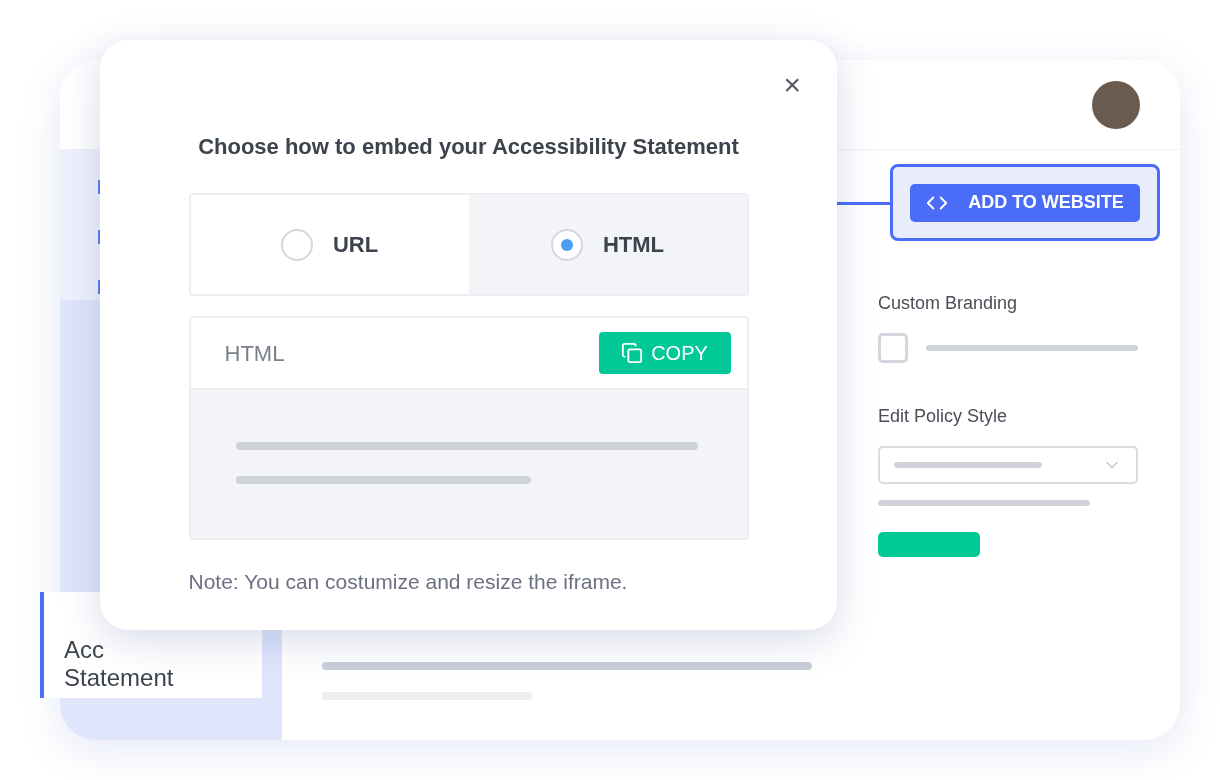 This screenshot has width=1220, height=780. I want to click on branding-checkbox, so click(893, 348).